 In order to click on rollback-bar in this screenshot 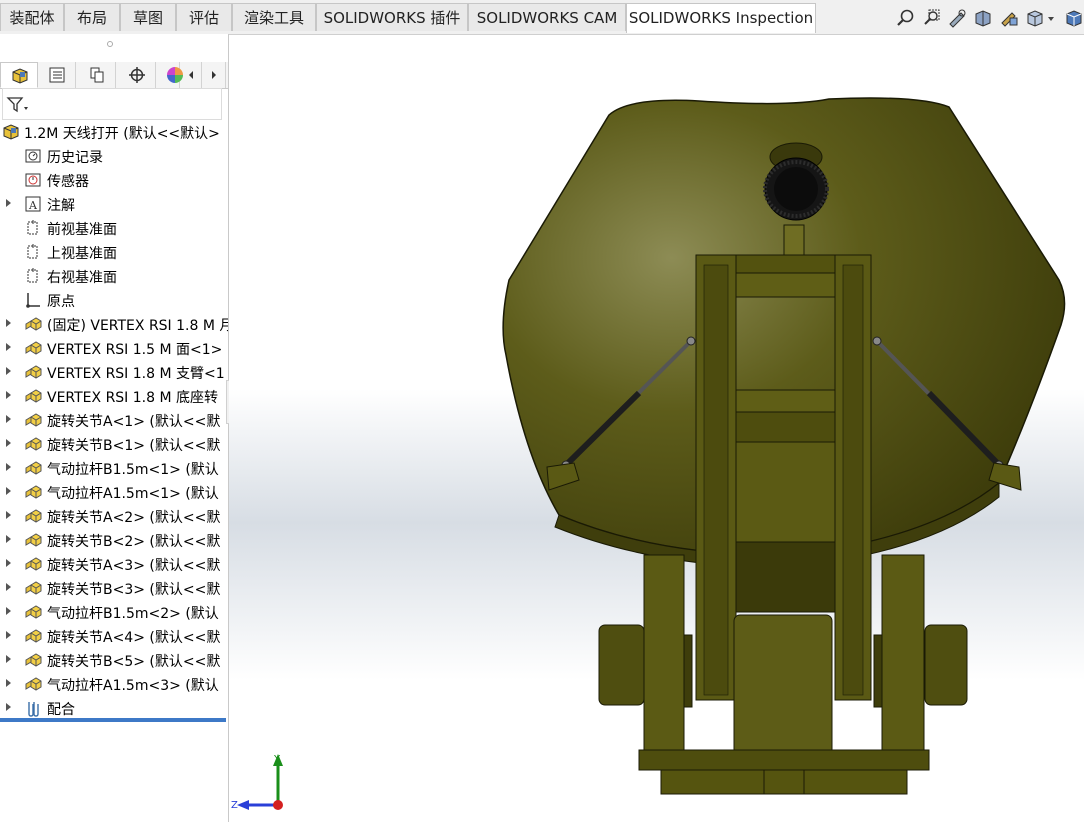, I will do `click(113, 720)`.